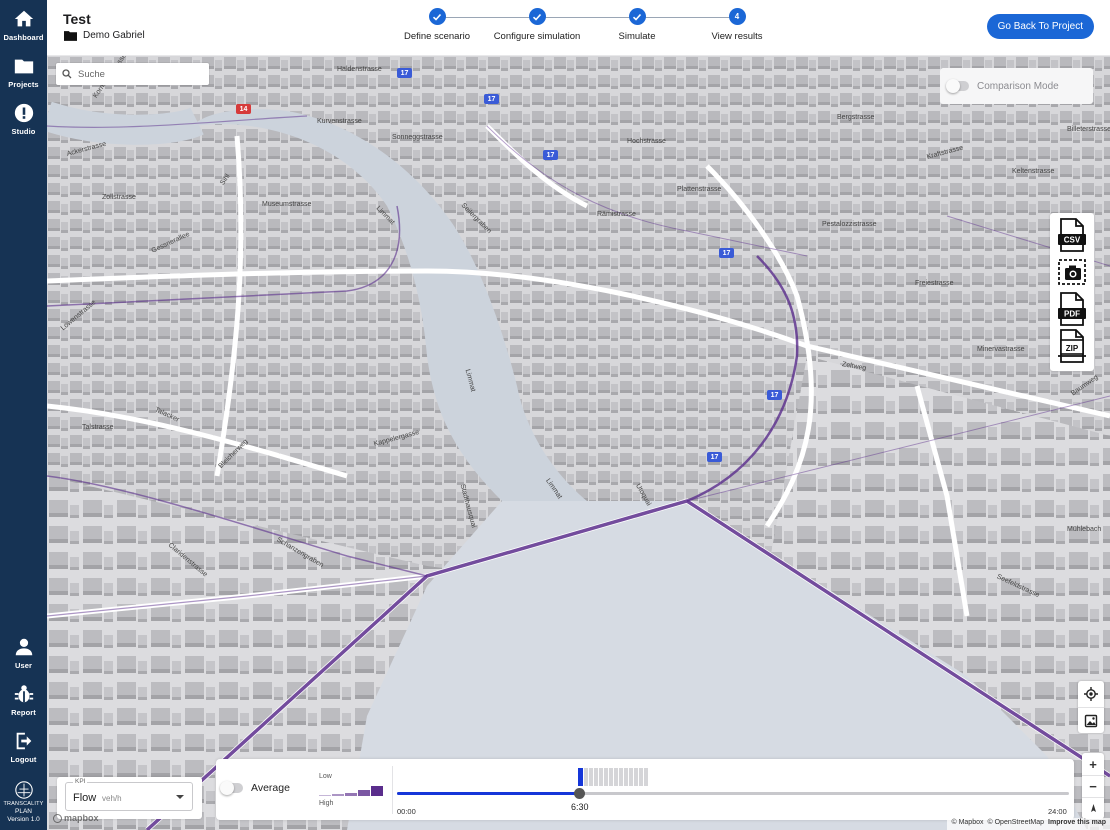 The width and height of the screenshot is (1110, 830). I want to click on street-label: Billeterstrasse, so click(1088, 129).